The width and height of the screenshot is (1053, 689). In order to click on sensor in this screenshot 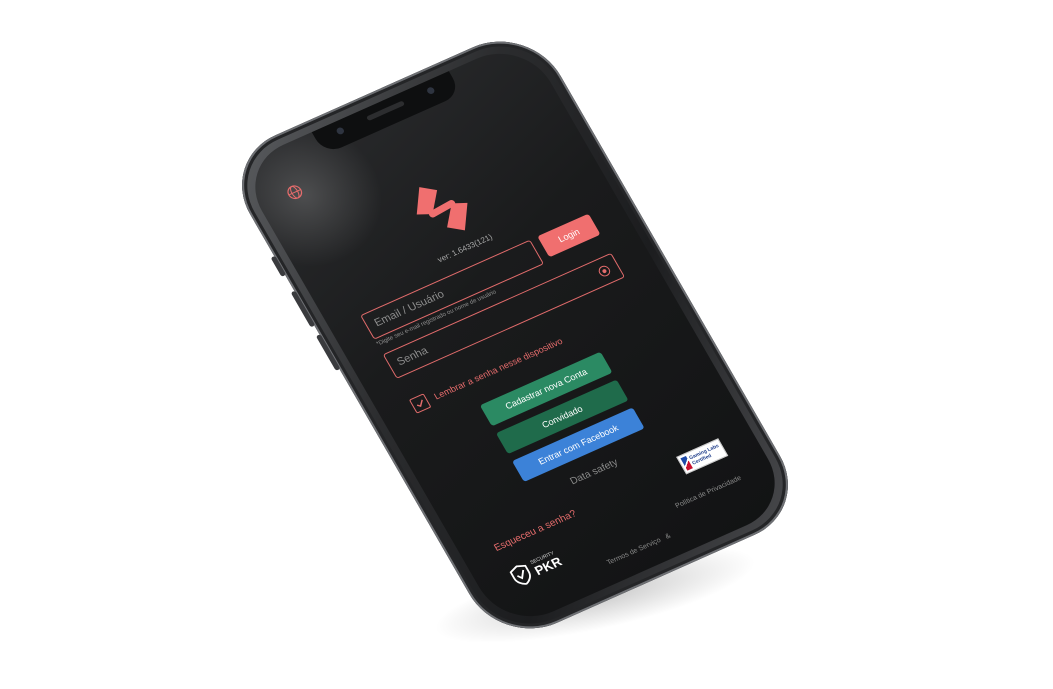, I will do `click(430, 91)`.